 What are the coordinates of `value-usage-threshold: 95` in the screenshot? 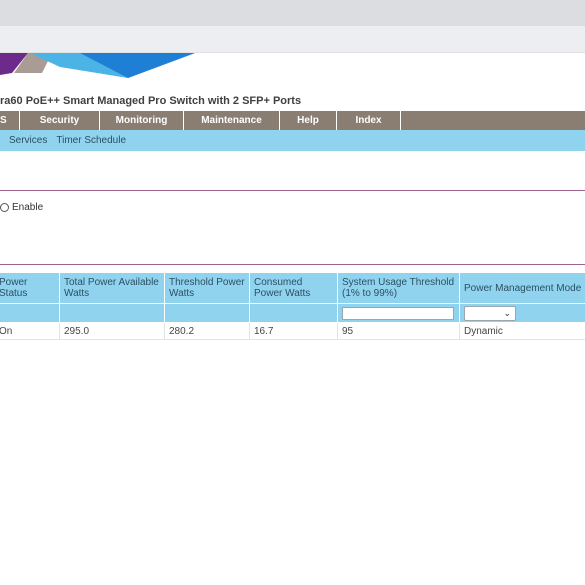 It's located at (398, 331).